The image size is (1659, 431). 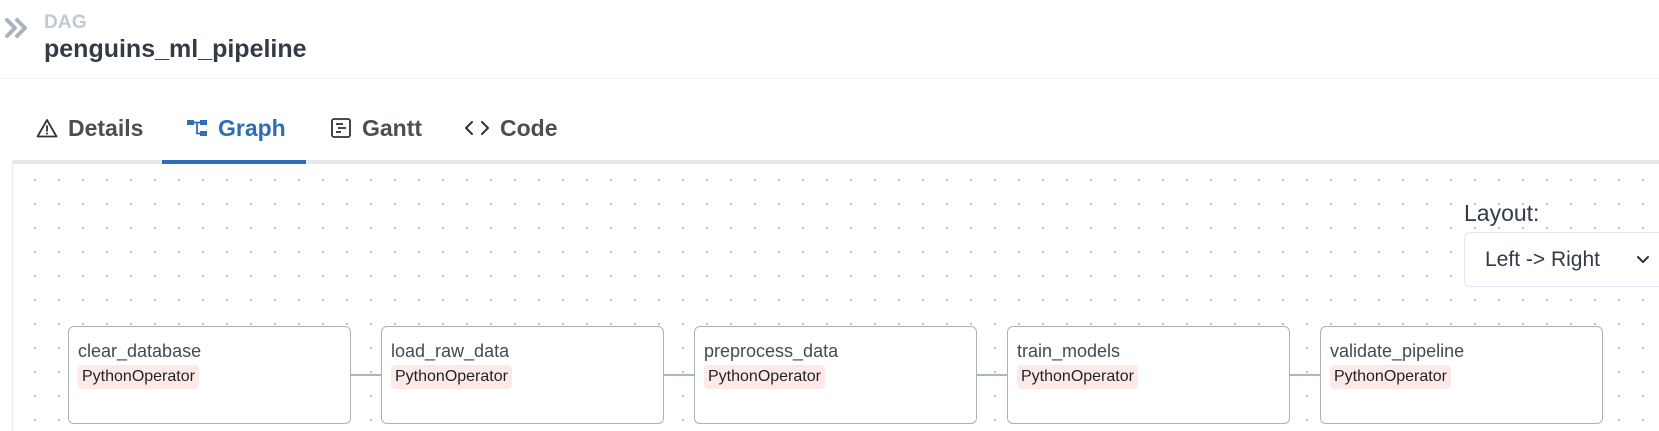 I want to click on edge-train-to-validate, so click(x=1305, y=375).